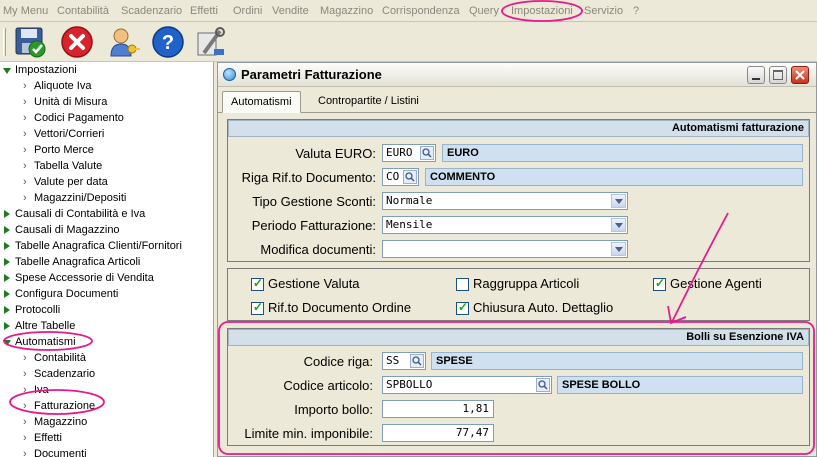  Describe the element at coordinates (257, 307) in the screenshot. I see `rif-ordine-checkbox` at that location.